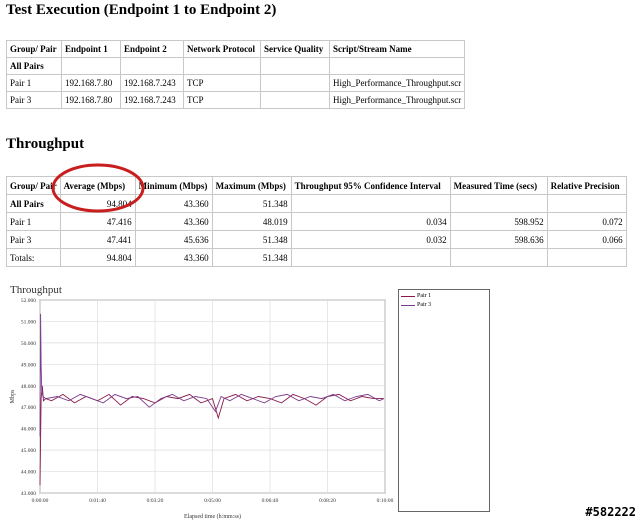 The height and width of the screenshot is (521, 640). What do you see at coordinates (295, 49) in the screenshot?
I see `header-cell: Service Quality` at bounding box center [295, 49].